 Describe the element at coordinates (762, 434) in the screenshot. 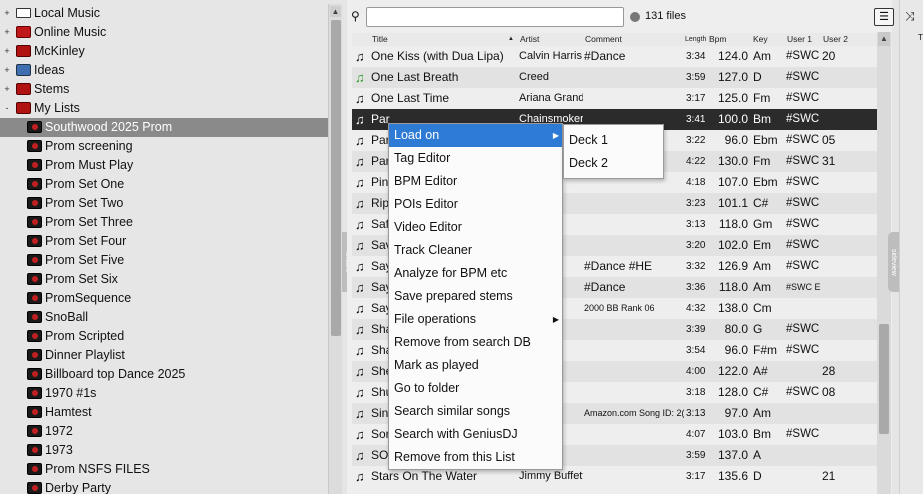

I see `cell-key: Bm` at that location.